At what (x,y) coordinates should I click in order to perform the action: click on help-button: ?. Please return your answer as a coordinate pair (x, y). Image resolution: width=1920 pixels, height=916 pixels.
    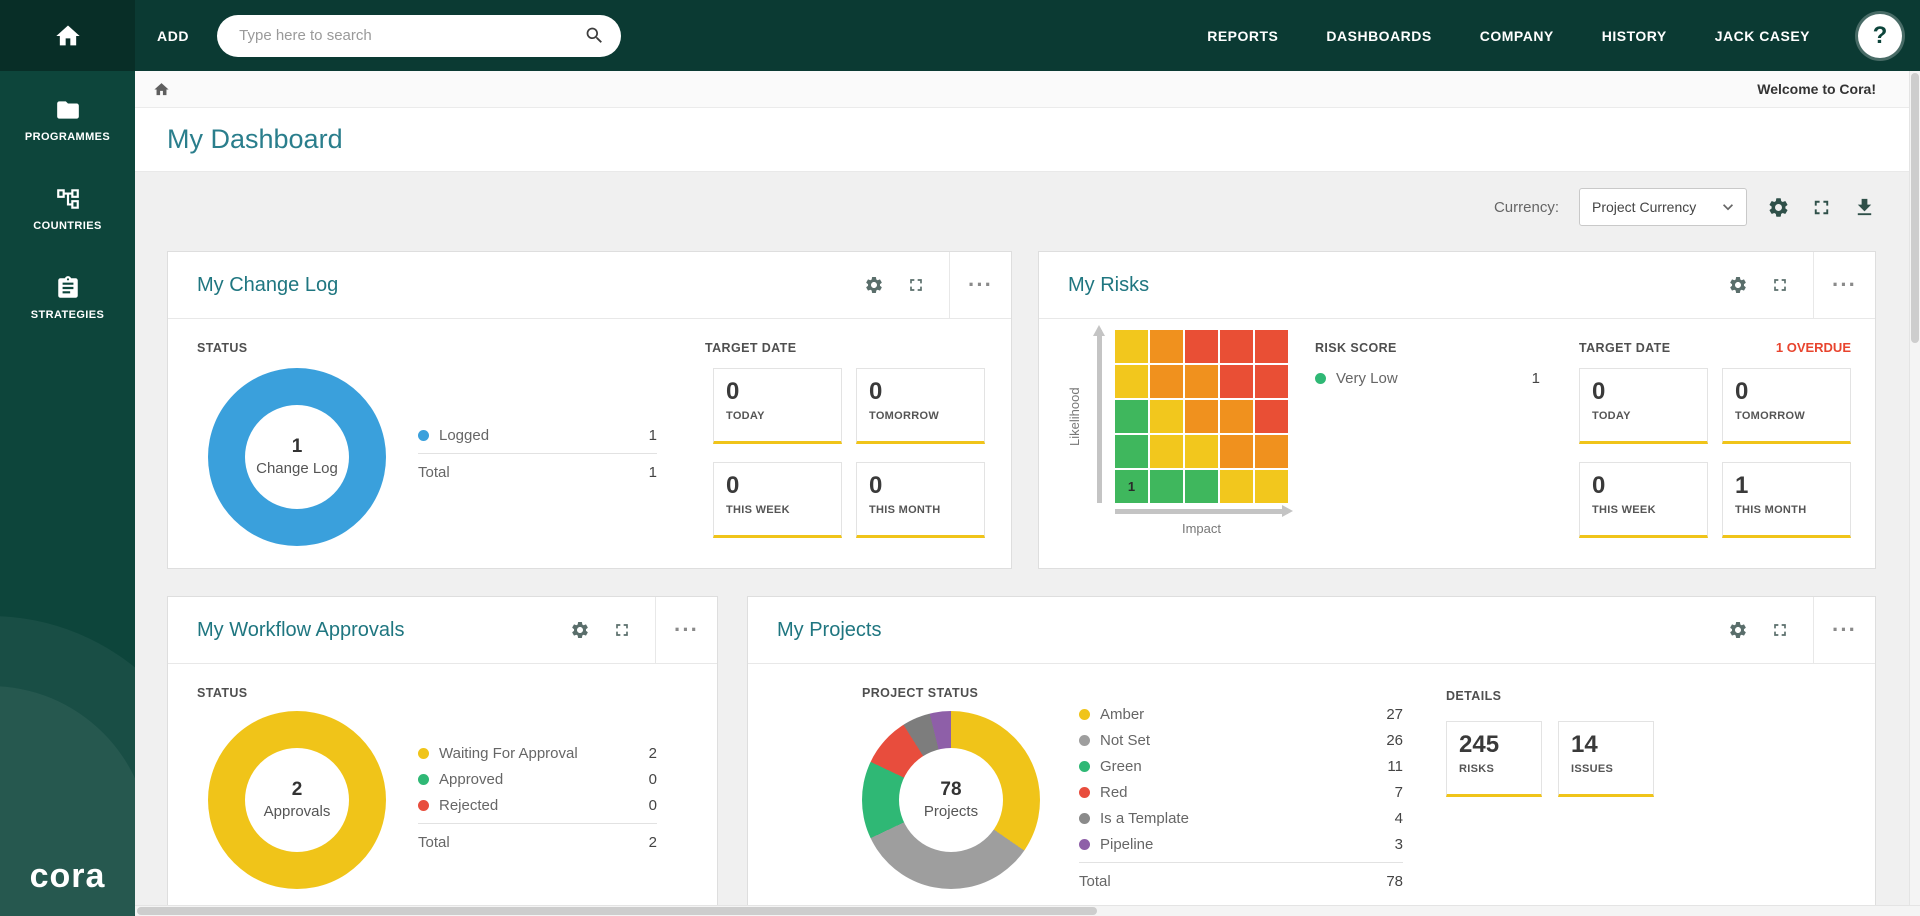
    Looking at the image, I should click on (1880, 35).